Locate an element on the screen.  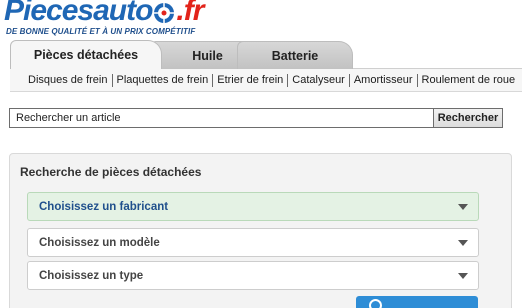
subnav-link-catalyseur: Catalyseur is located at coordinates (318, 80).